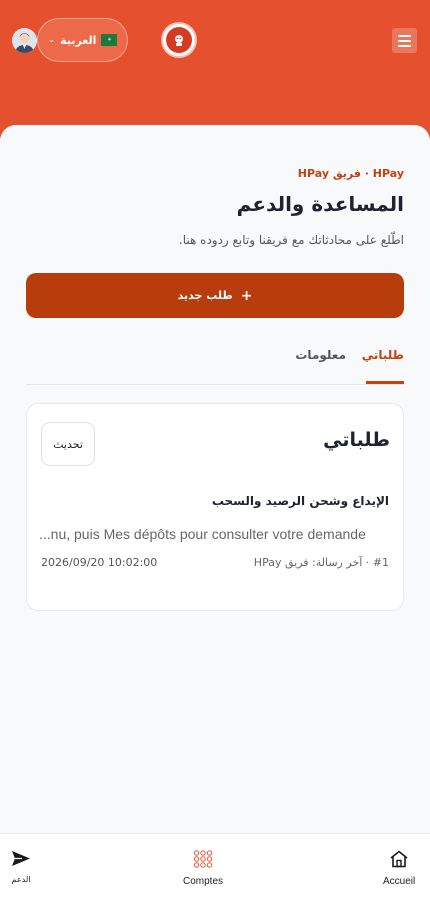 This screenshot has width=430, height=900. I want to click on language-label: العربية, so click(78, 40).